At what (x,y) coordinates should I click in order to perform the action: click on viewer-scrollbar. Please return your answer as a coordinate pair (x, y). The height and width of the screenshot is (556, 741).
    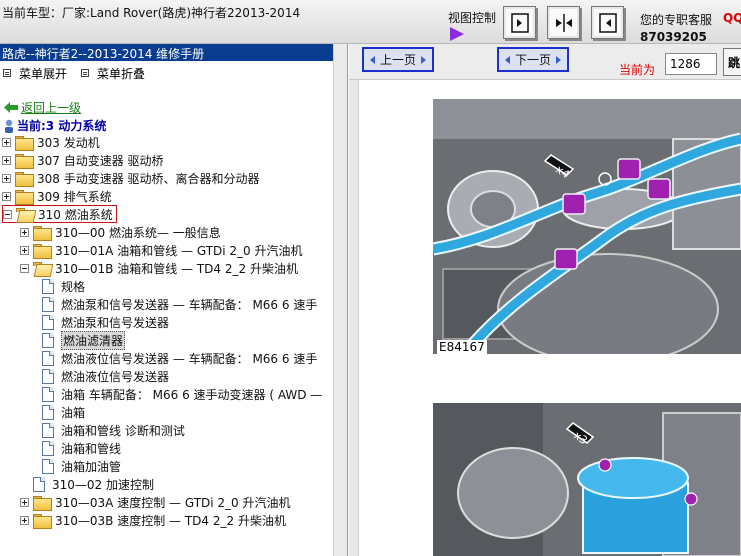
    Looking at the image, I should click on (354, 318).